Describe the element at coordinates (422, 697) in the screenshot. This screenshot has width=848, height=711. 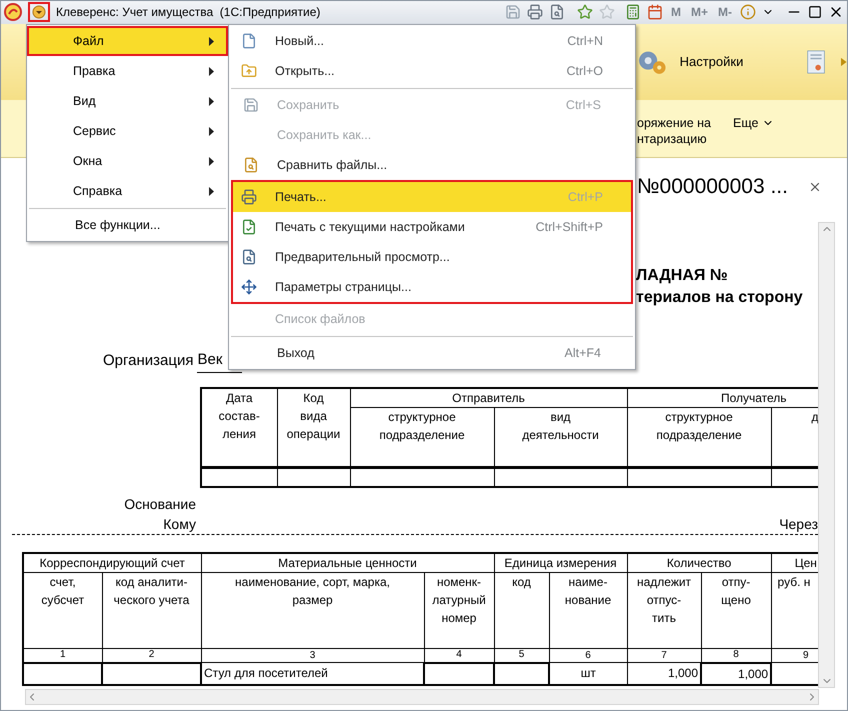
I see `horizontal-scrollbar` at that location.